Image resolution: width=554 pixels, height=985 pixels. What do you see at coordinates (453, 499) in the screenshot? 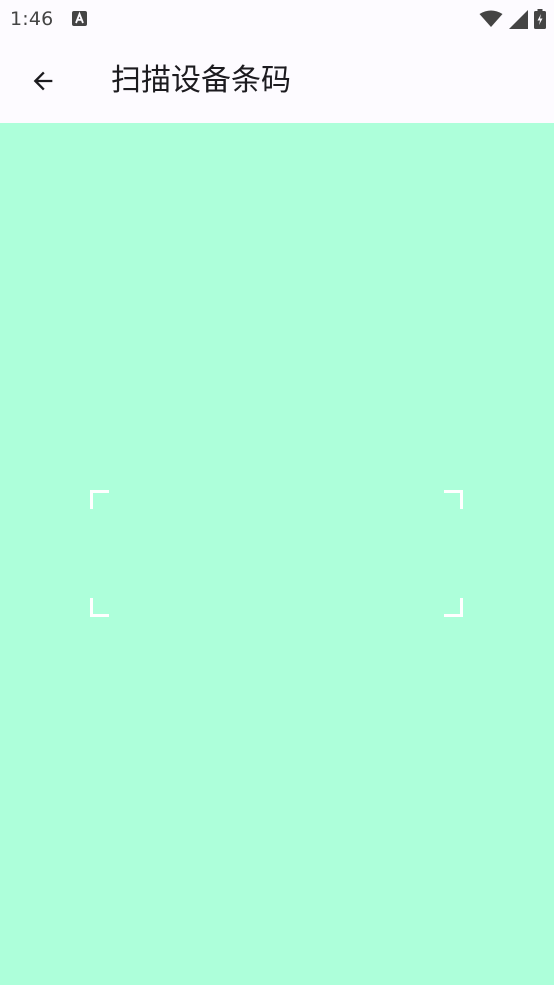
I see `scan-frame-corner-top-right` at bounding box center [453, 499].